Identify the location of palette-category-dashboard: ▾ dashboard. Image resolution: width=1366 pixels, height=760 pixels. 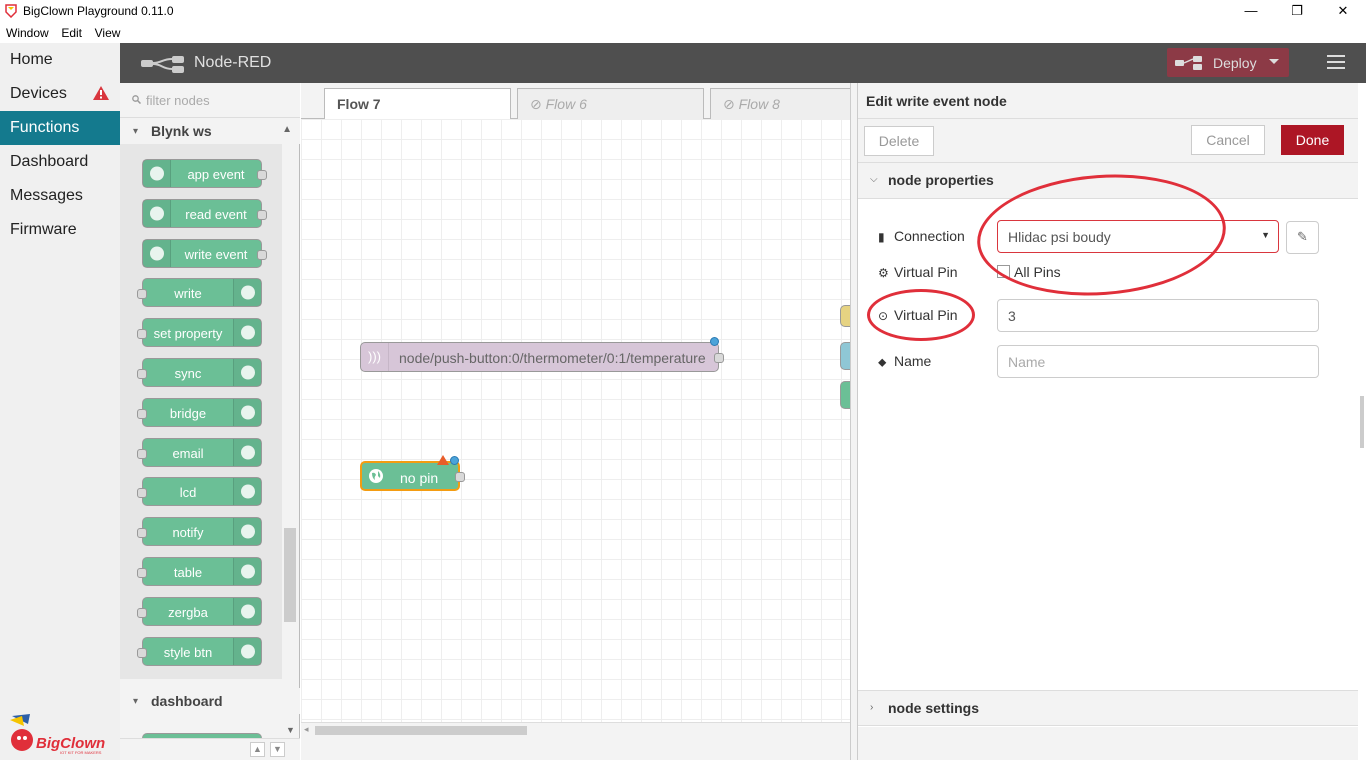
(210, 701).